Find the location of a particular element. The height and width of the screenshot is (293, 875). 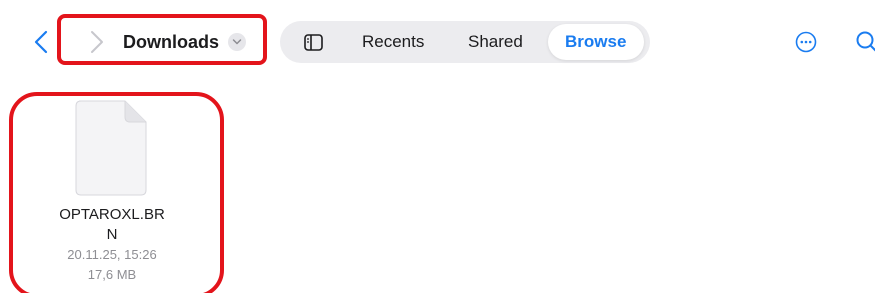

chevron-right-icon is located at coordinates (97, 42).